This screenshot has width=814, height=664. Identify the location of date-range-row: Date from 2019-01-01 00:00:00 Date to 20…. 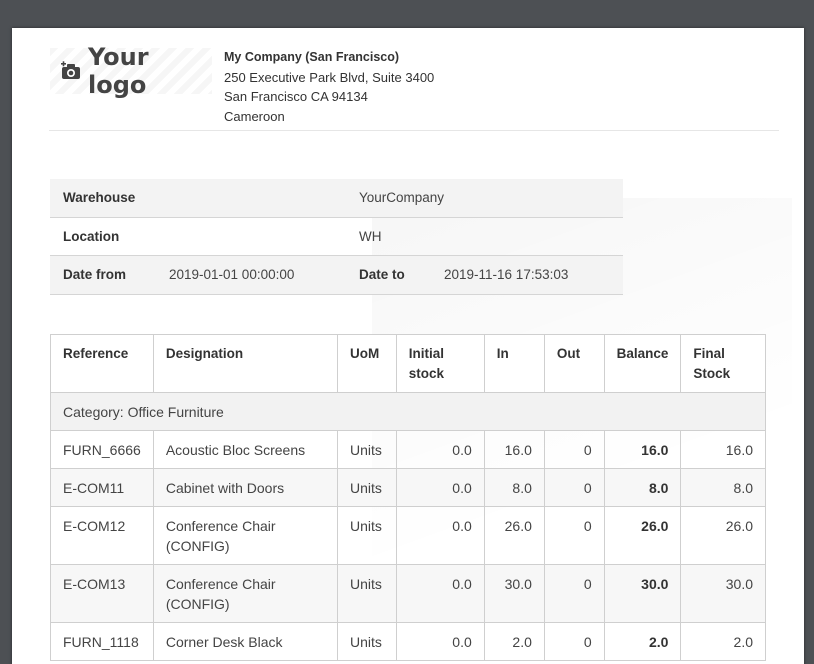
(336, 275).